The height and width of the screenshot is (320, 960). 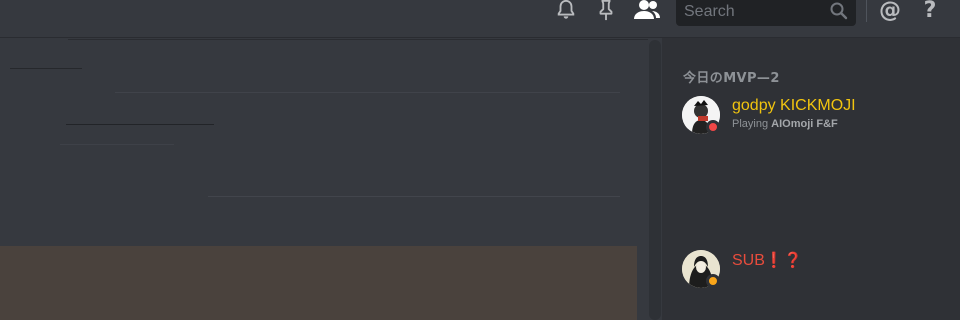 What do you see at coordinates (647, 10) in the screenshot?
I see `members-icon` at bounding box center [647, 10].